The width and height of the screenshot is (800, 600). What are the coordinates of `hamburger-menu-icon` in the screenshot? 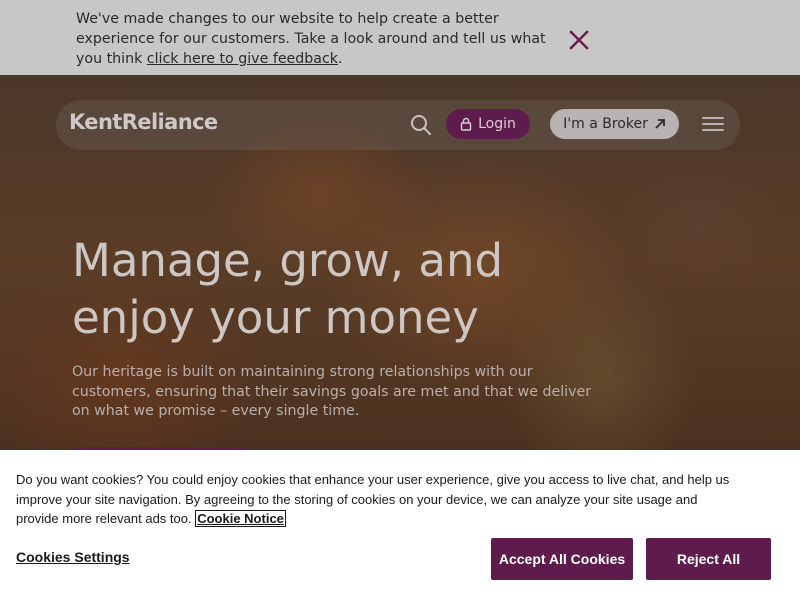 It's located at (713, 124).